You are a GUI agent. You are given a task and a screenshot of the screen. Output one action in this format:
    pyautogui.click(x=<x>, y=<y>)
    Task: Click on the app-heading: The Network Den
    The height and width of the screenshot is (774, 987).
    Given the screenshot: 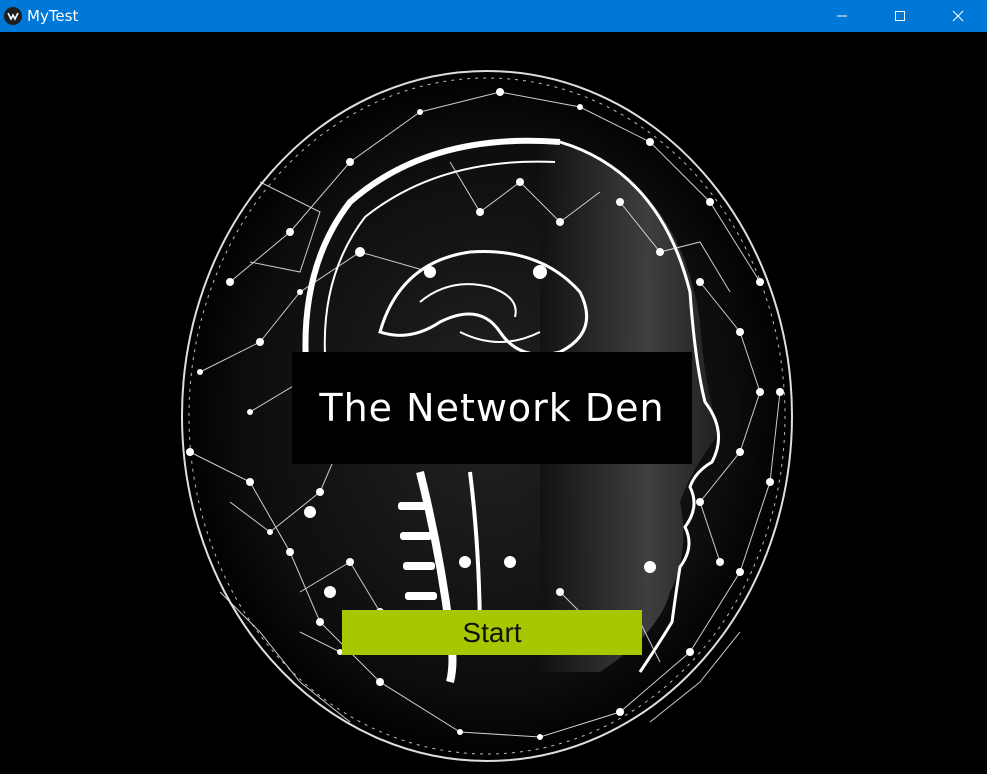 What is the action you would take?
    pyautogui.click(x=492, y=408)
    